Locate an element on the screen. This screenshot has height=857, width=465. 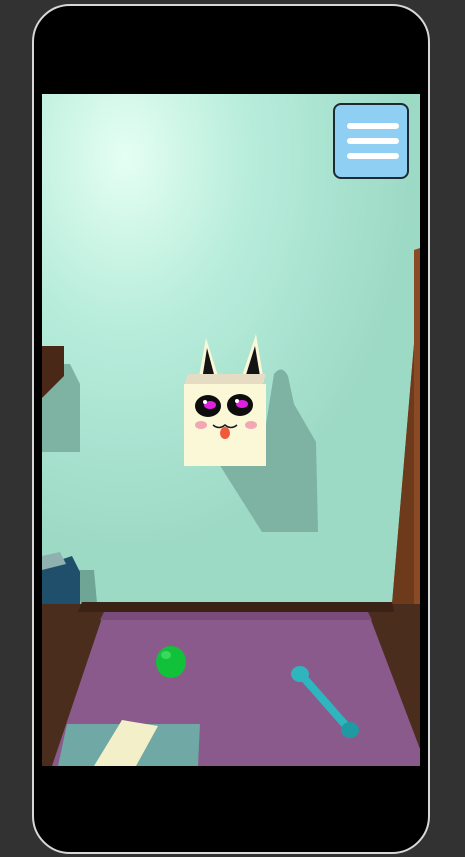
pet-tongue is located at coordinates (225, 433).